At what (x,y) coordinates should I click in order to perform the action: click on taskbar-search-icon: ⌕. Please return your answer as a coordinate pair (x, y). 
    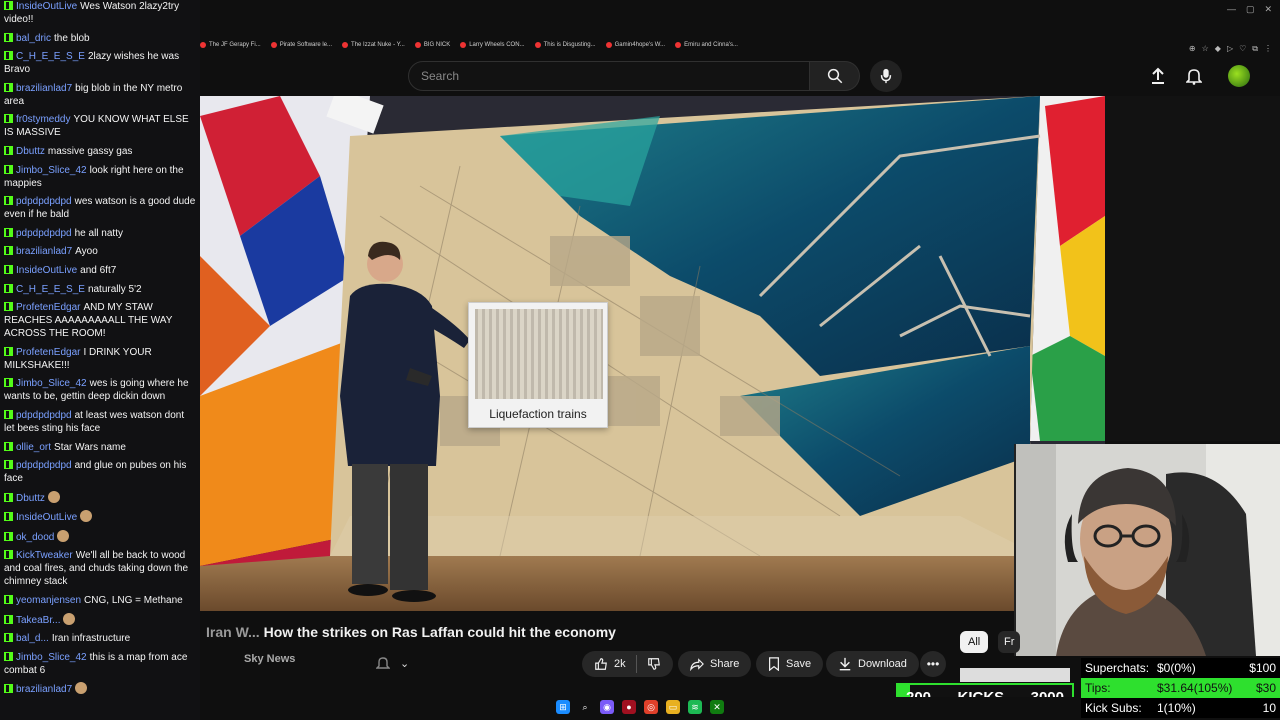
    Looking at the image, I should click on (585, 707).